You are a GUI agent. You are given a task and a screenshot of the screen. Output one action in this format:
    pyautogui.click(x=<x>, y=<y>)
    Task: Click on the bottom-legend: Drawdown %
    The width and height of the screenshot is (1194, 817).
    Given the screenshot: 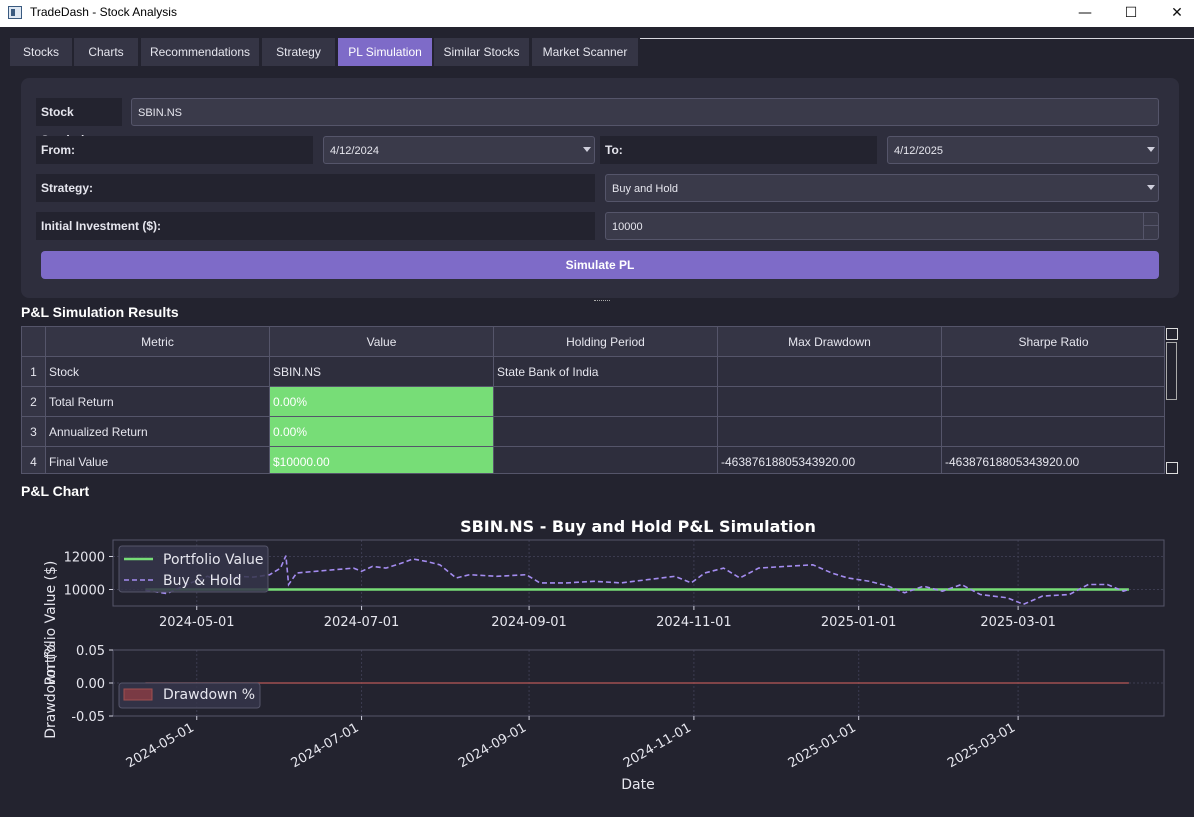 What is the action you would take?
    pyautogui.click(x=189, y=695)
    